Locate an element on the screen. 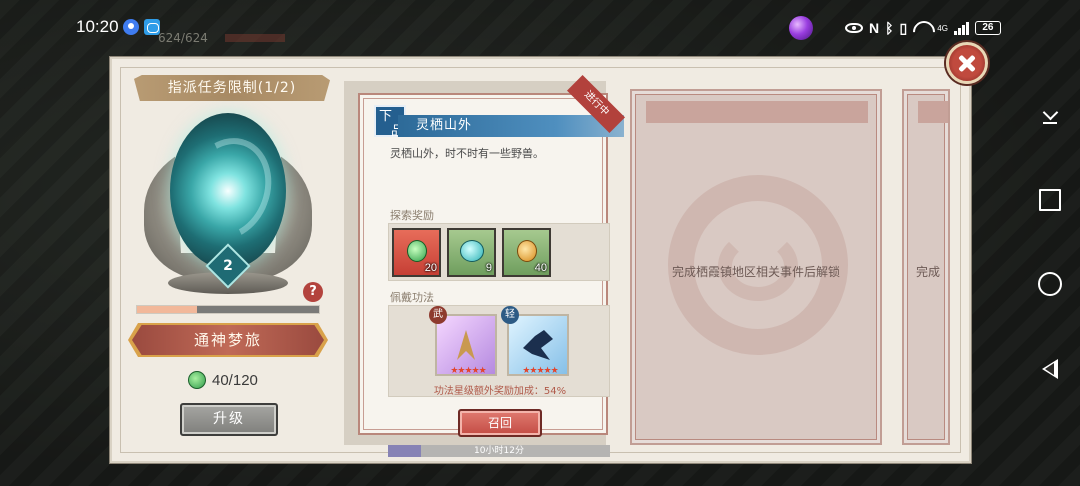 This screenshot has height=486, width=1080. agility-skill-icon is located at coordinates (538, 345).